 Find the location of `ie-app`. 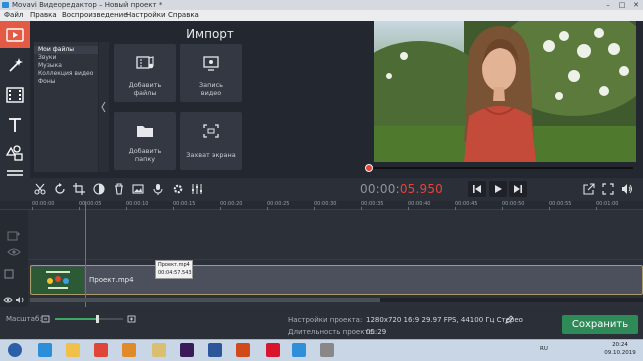

ie-app is located at coordinates (45, 350).